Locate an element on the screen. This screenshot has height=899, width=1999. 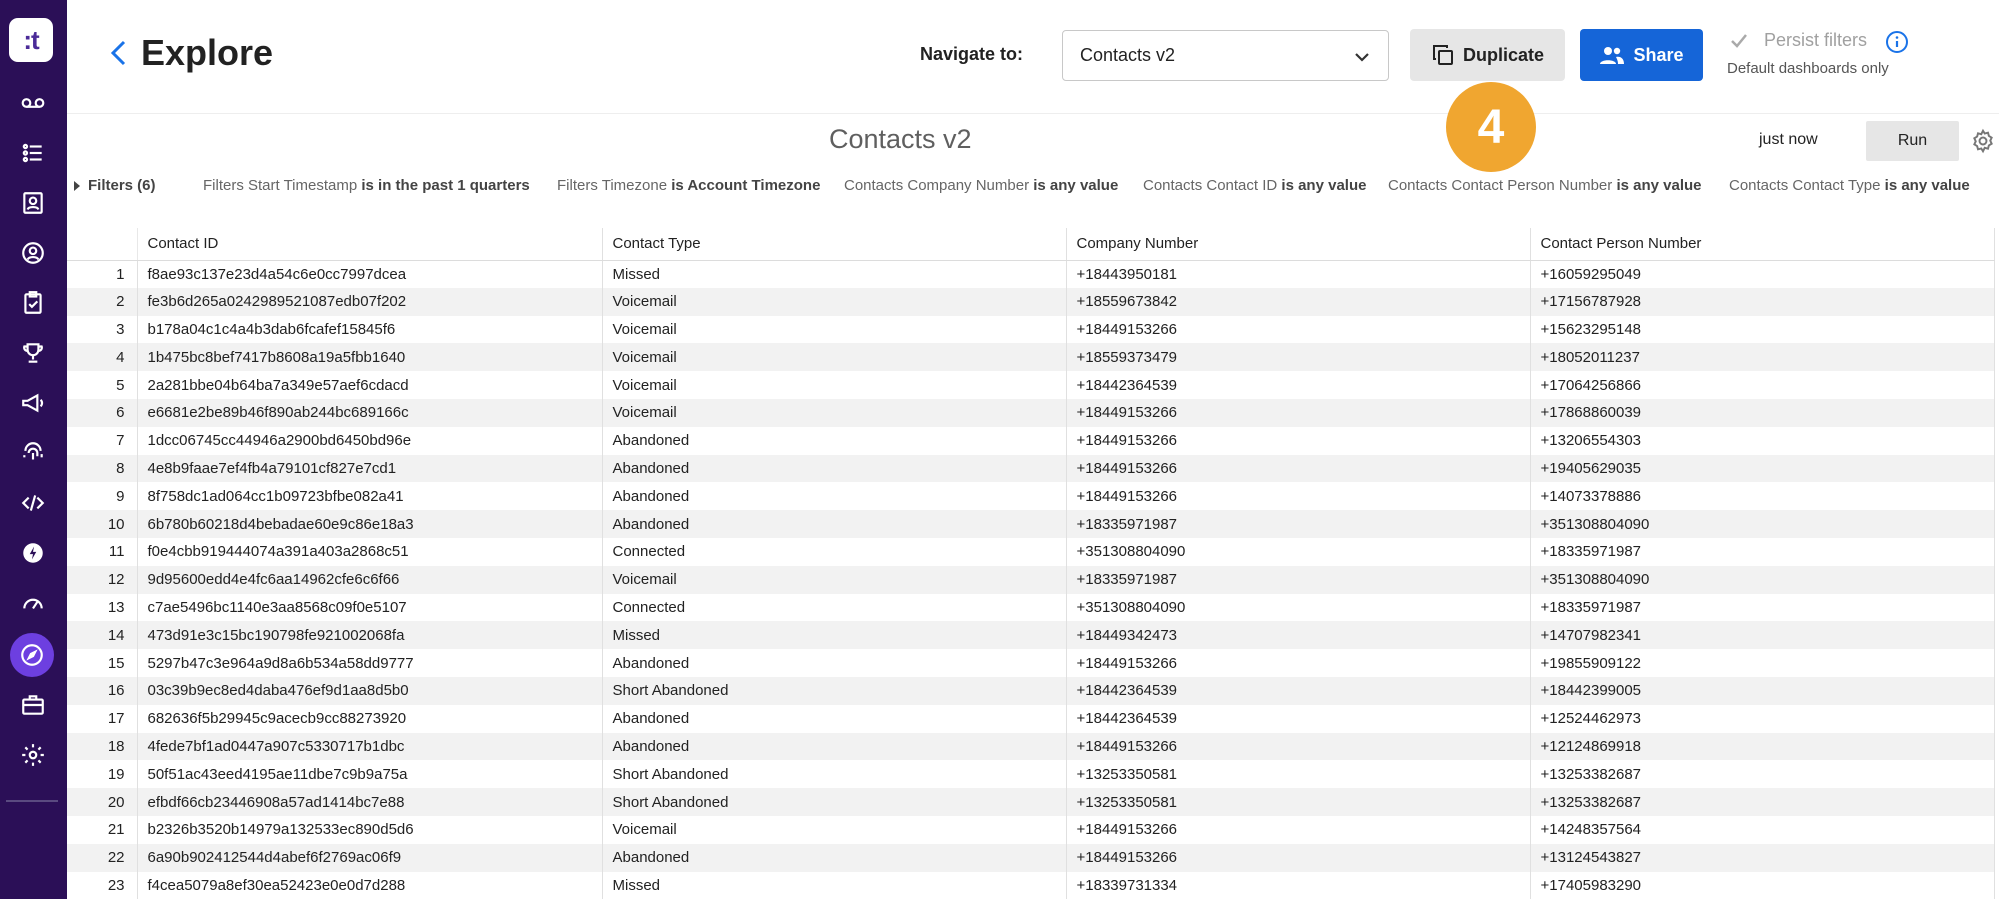
voicemail-icon is located at coordinates (33, 103).